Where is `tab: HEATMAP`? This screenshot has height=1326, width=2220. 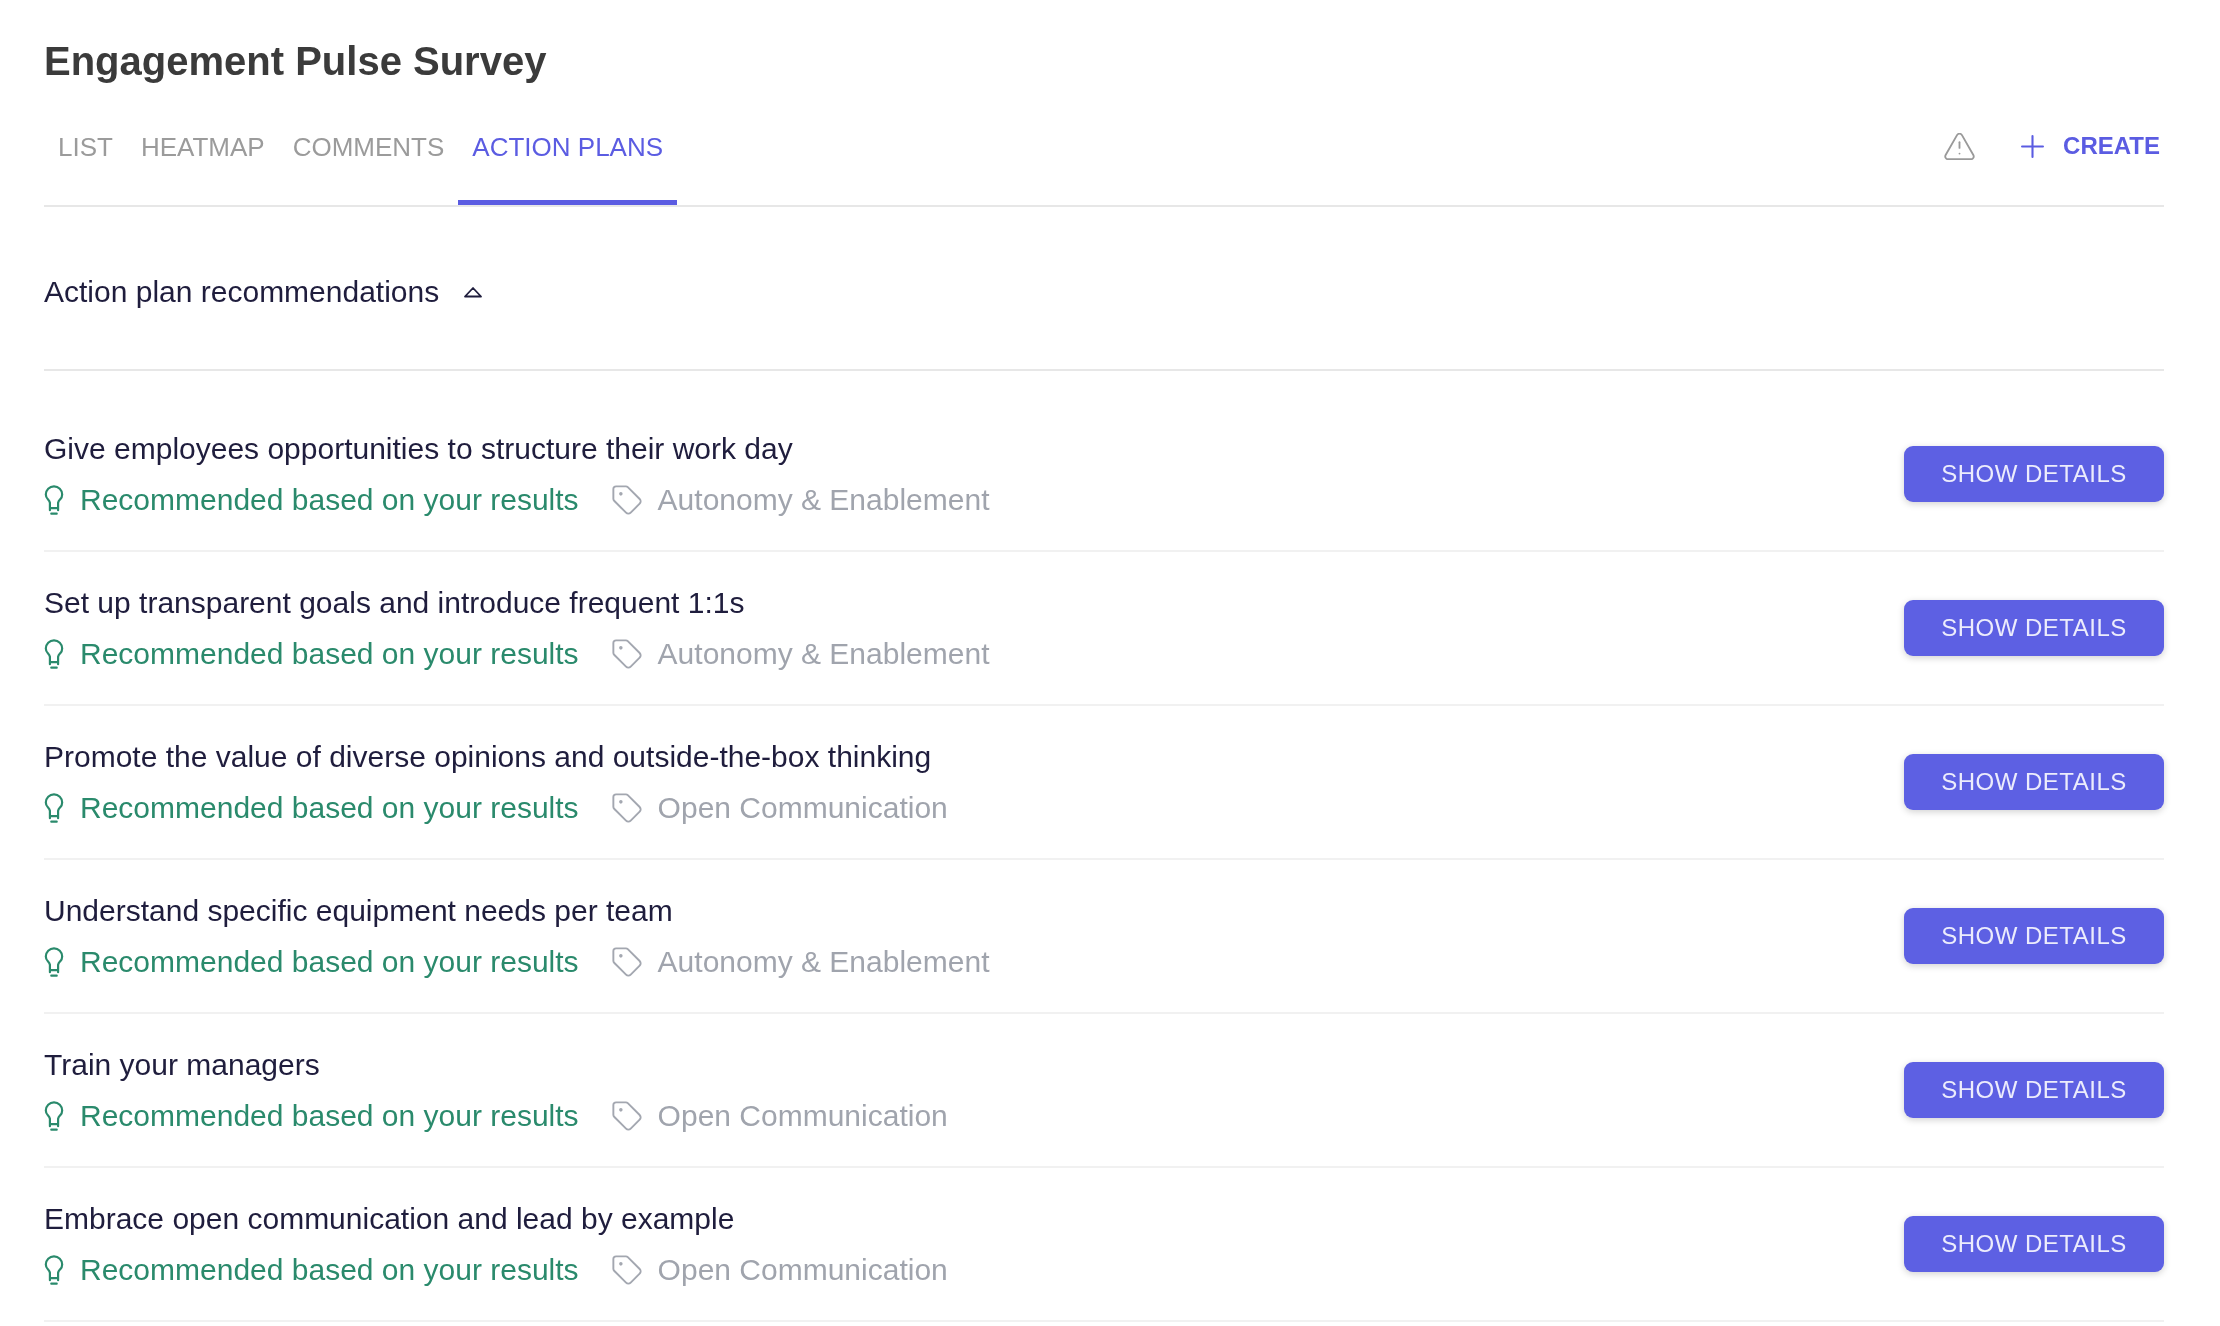
tab: HEATMAP is located at coordinates (202, 152).